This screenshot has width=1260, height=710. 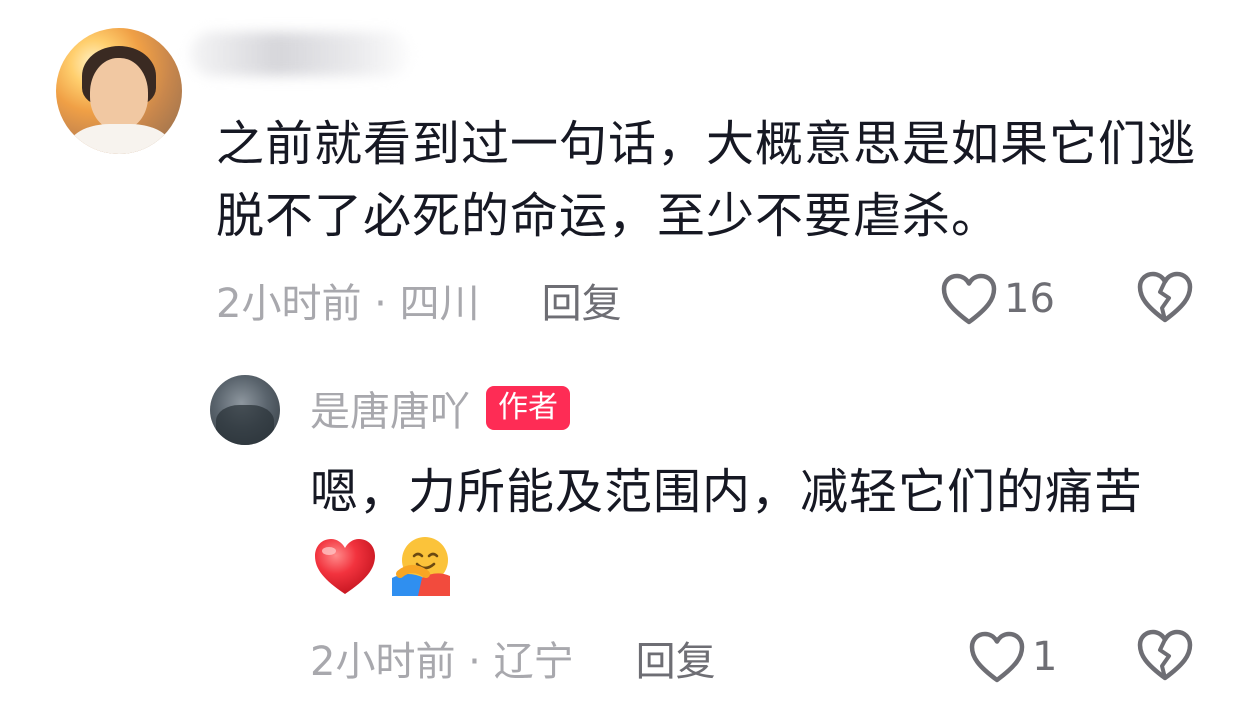 I want to click on like-button: 16, so click(x=997, y=299).